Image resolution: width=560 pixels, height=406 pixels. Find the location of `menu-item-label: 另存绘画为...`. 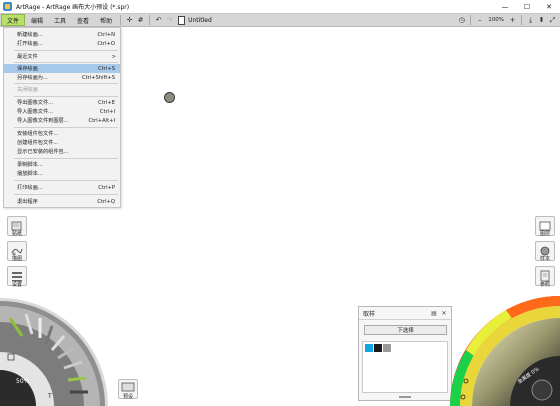

menu-item-label: 另存绘画为... is located at coordinates (32, 78).